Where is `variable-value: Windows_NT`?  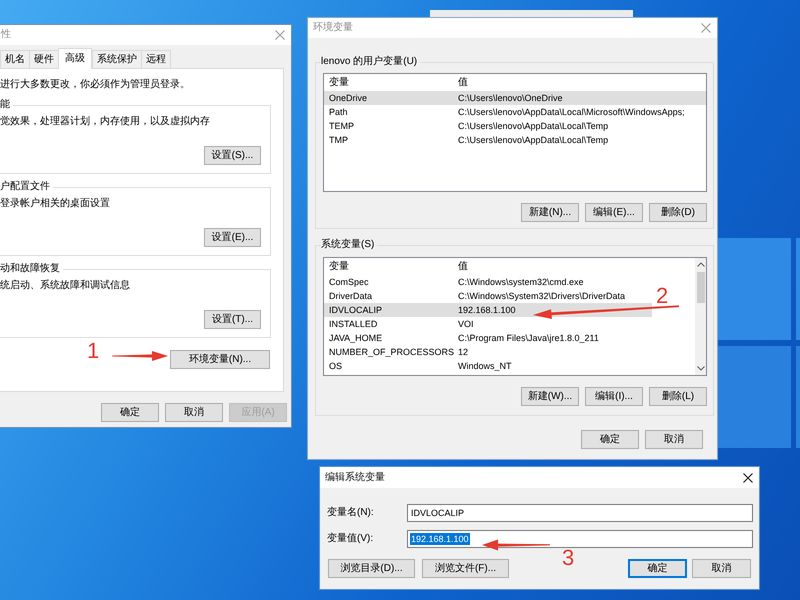
variable-value: Windows_NT is located at coordinates (485, 366).